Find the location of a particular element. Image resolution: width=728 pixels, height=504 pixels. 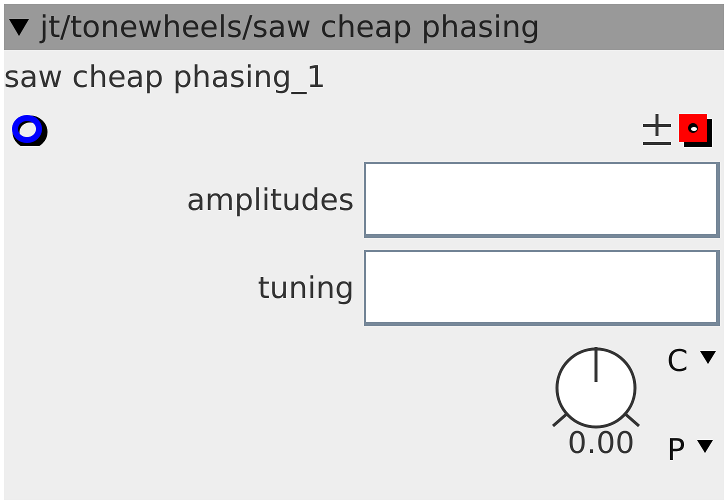

instance-name: saw cheap phasing_1 is located at coordinates (165, 78).